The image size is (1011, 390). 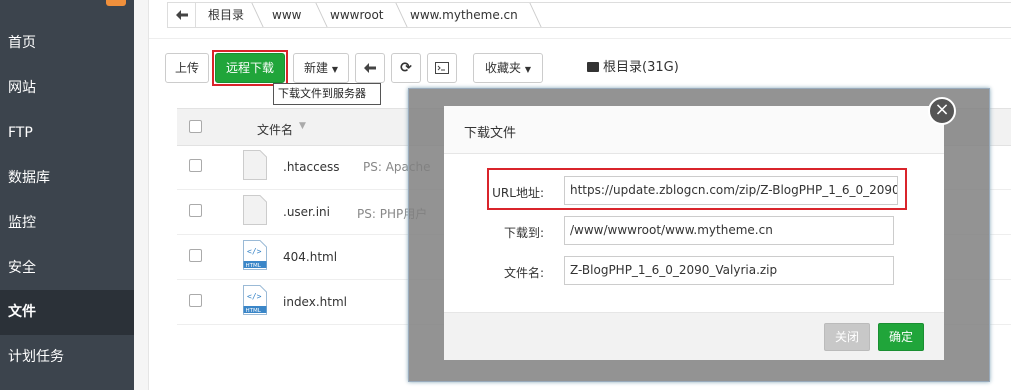 I want to click on new-button-label: 新建, so click(x=316, y=68).